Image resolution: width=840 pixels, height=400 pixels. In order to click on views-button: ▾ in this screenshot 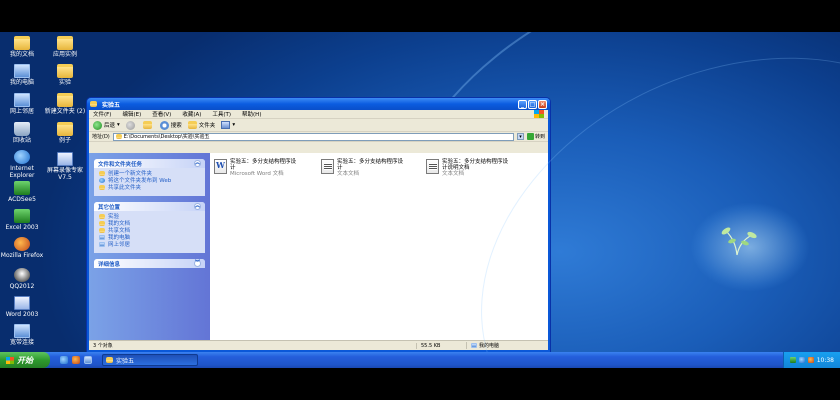, I will do `click(228, 125)`.